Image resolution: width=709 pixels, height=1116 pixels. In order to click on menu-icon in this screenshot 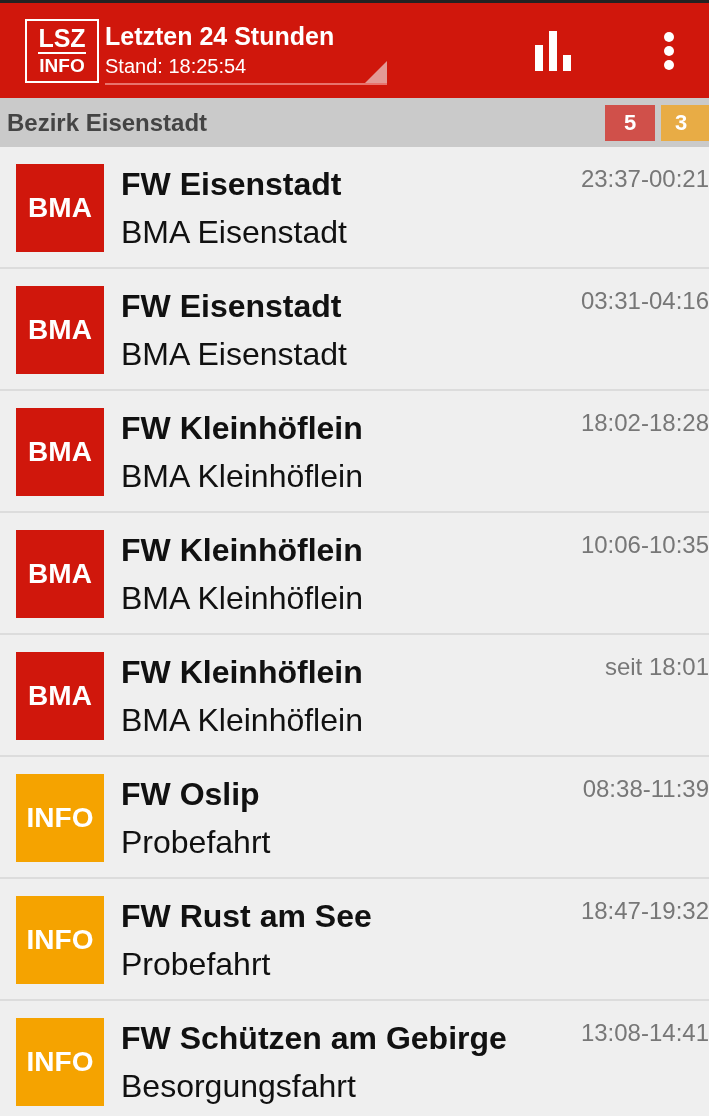, I will do `click(669, 50)`.